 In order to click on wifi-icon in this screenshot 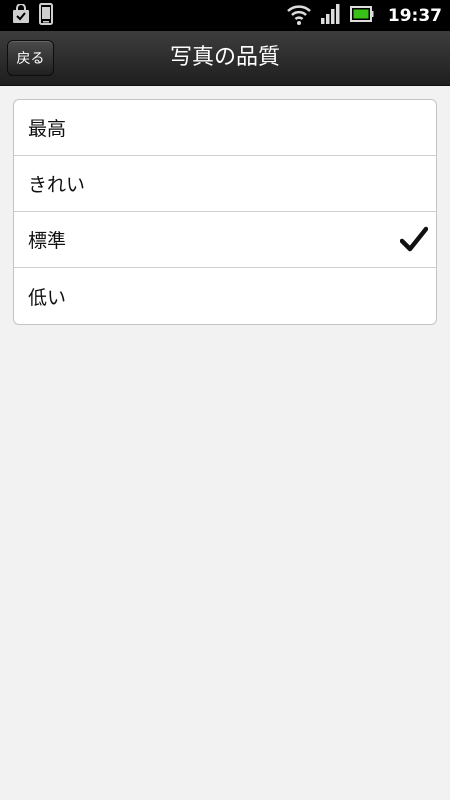, I will do `click(299, 16)`.